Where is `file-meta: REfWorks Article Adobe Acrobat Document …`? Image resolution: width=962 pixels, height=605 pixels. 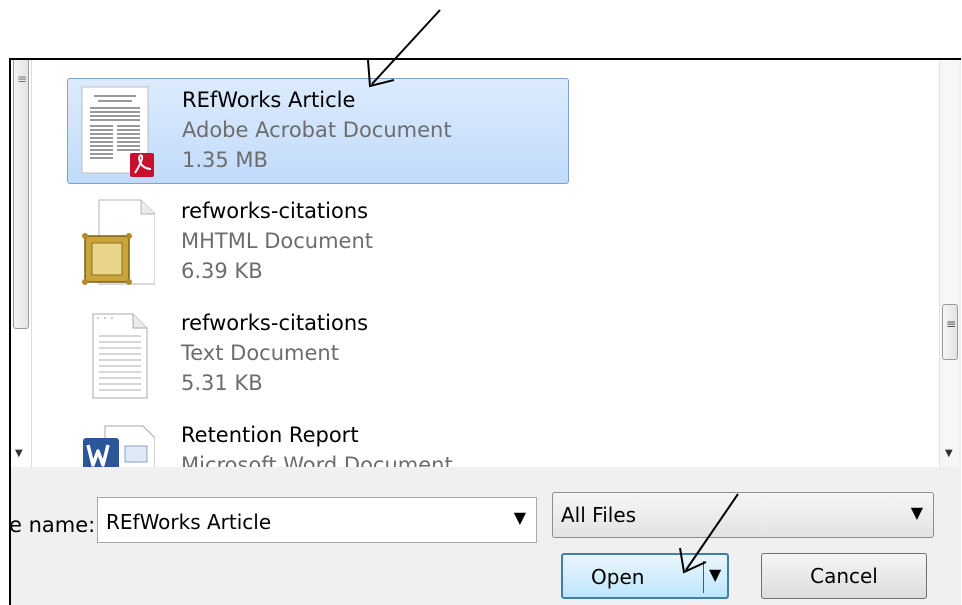
file-meta: REfWorks Article Adobe Acrobat Document … is located at coordinates (317, 130).